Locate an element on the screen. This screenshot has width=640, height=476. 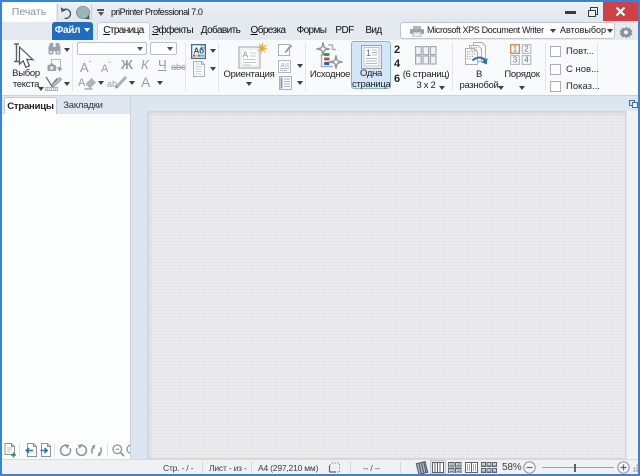
svg-text: 3 is located at coordinates (515, 60).